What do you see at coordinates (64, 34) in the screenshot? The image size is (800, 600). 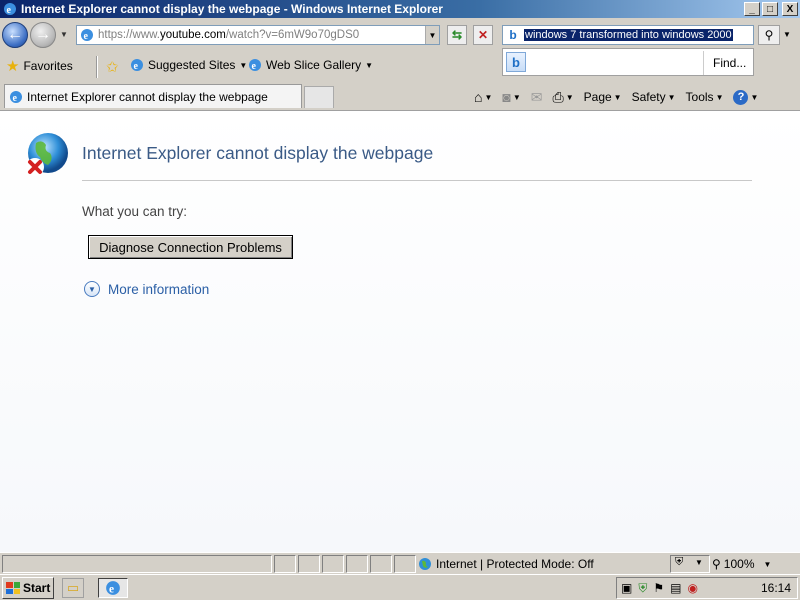 I see `recent-pages-dropdown: ▼` at bounding box center [64, 34].